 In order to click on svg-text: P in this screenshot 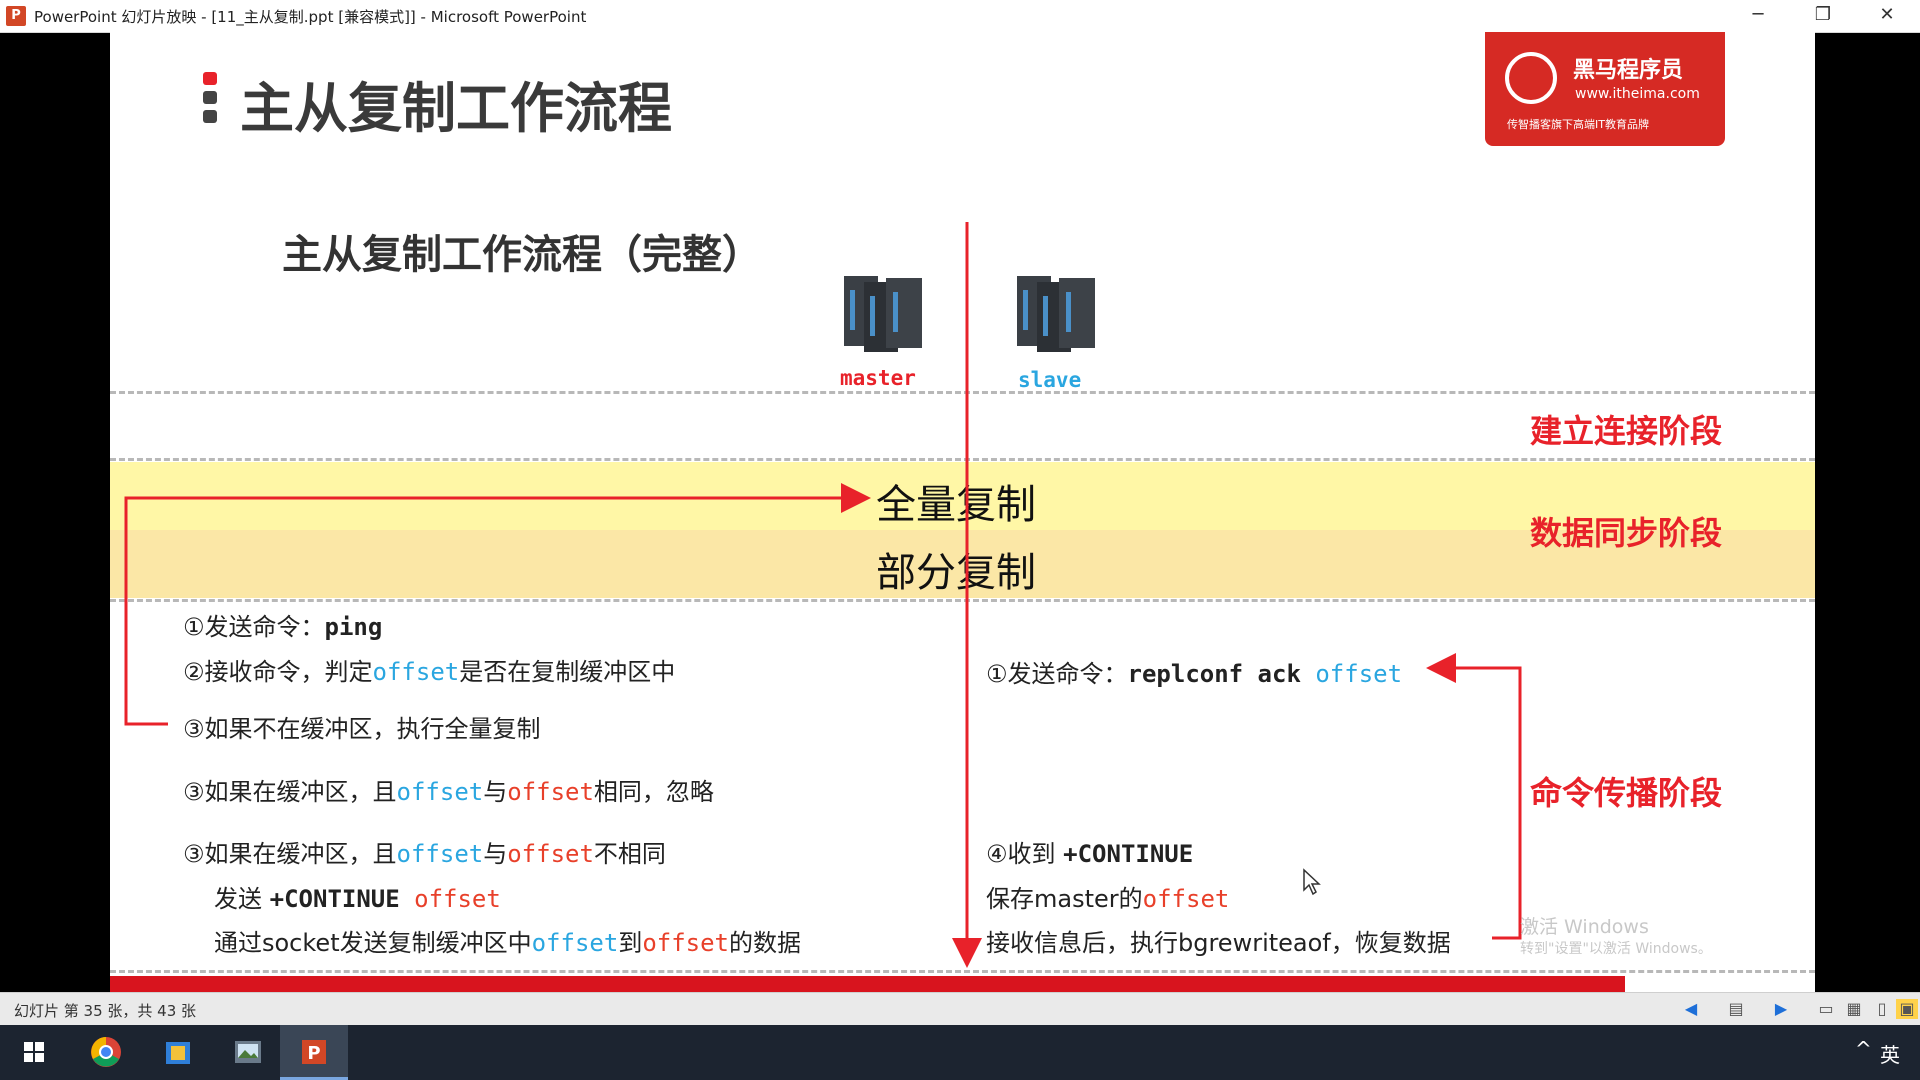, I will do `click(313, 1053)`.